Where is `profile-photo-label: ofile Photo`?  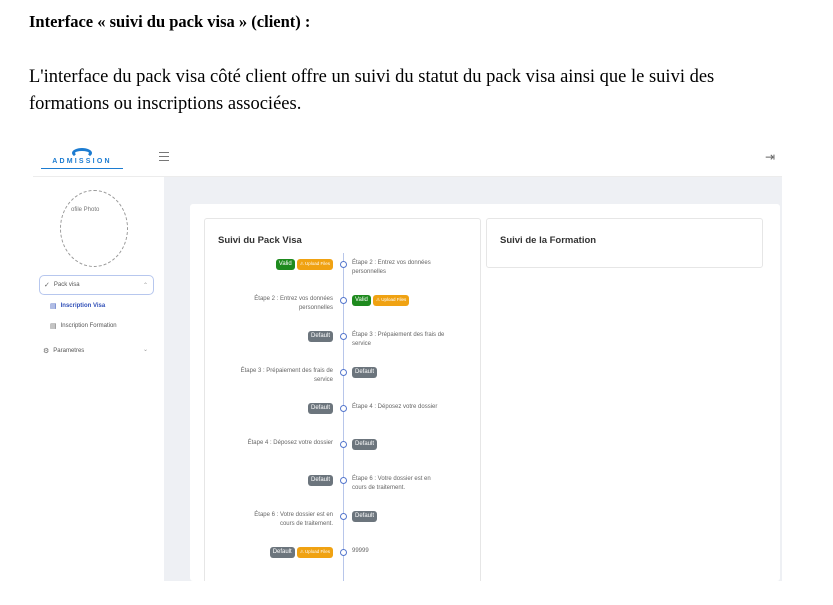
profile-photo-label: ofile Photo is located at coordinates (85, 210).